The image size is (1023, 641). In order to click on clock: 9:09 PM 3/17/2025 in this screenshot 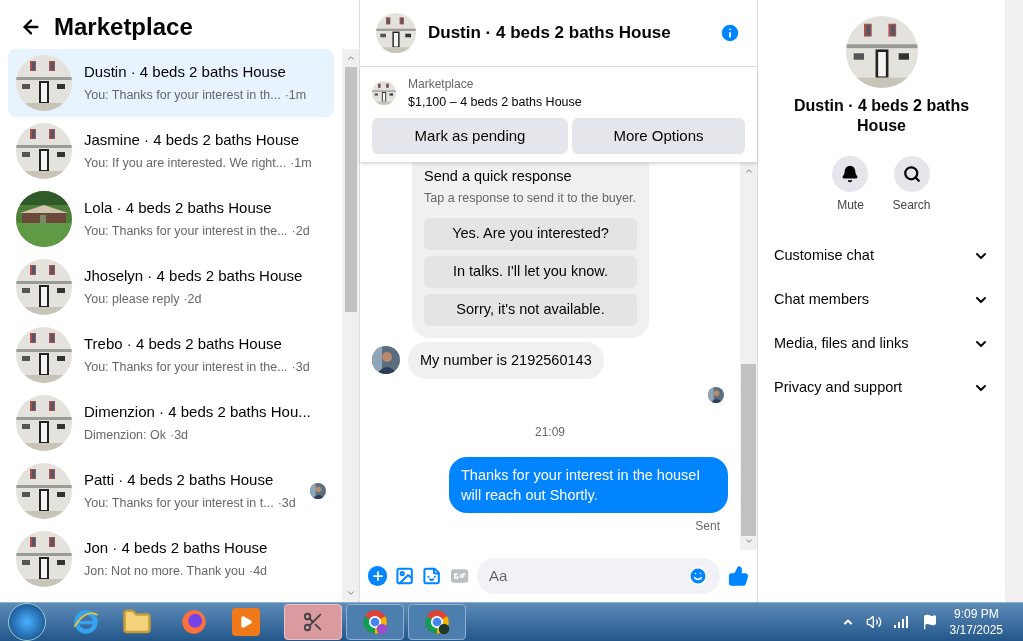, I will do `click(976, 622)`.